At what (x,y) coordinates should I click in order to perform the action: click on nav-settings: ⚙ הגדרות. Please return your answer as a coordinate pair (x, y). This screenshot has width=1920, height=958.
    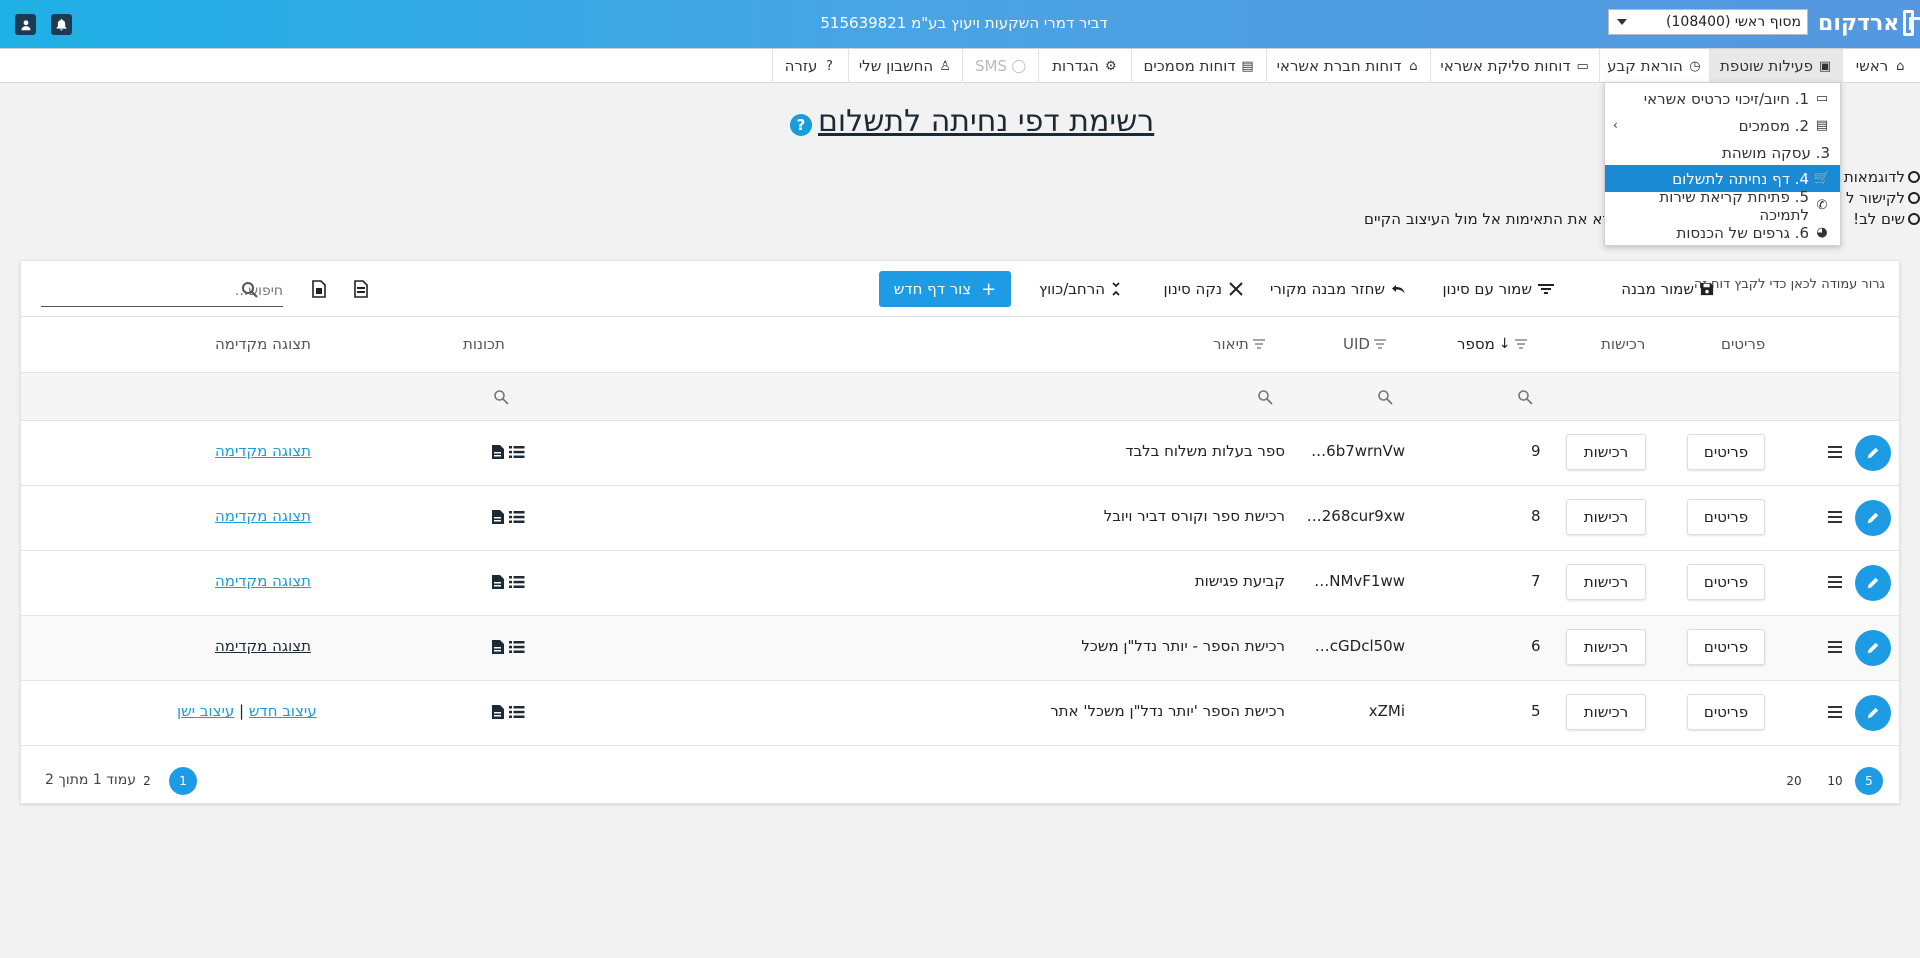
    Looking at the image, I should click on (1084, 66).